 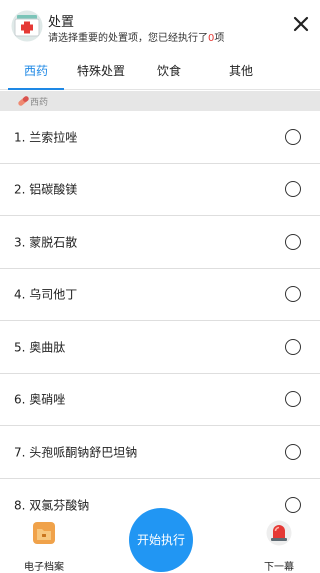 I want to click on item-label: 3. 蒙脱石散, so click(x=46, y=242).